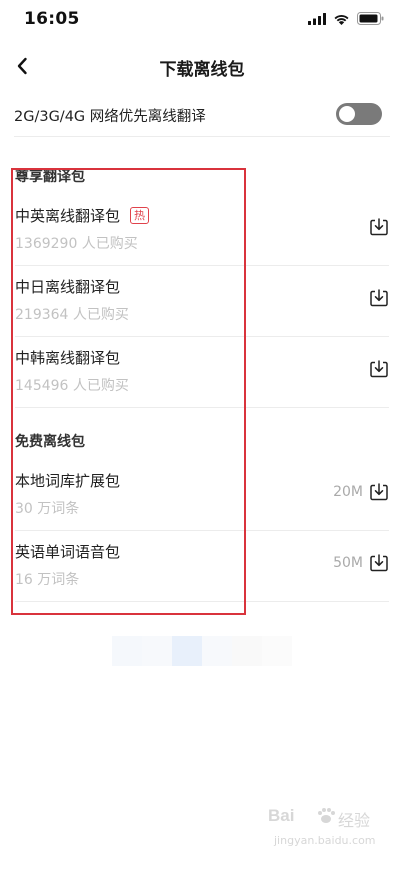 The height and width of the screenshot is (876, 404). I want to click on network-priority-toggle, so click(359, 114).